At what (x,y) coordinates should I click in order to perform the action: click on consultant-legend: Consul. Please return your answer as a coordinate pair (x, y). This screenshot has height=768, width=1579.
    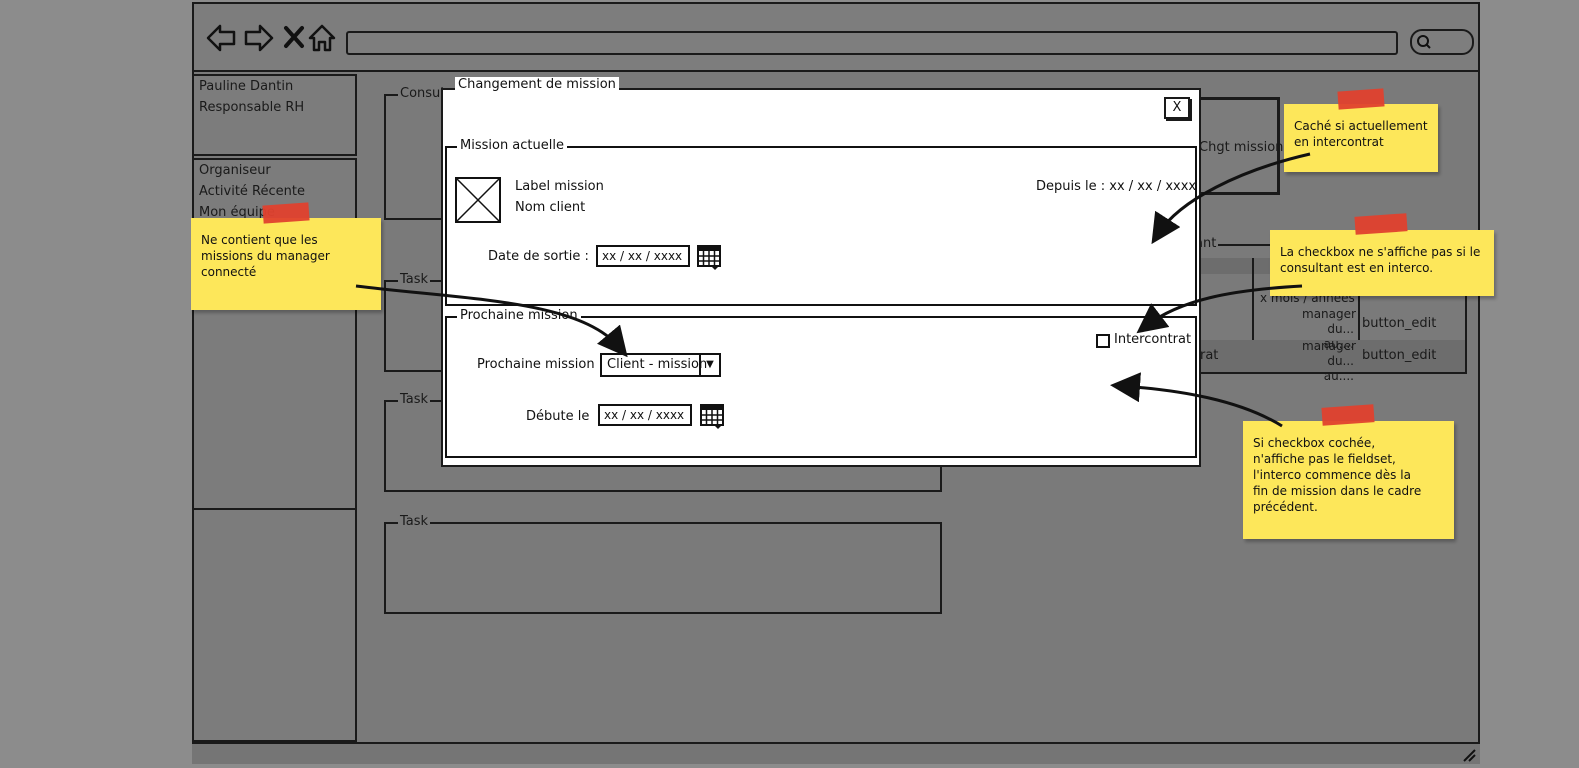
    Looking at the image, I should click on (422, 93).